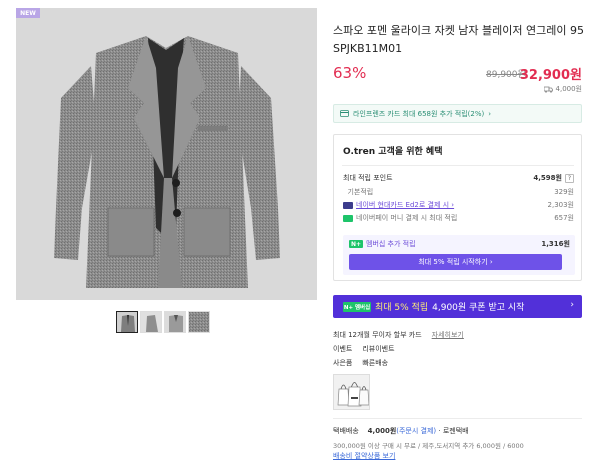 The width and height of the screenshot is (600, 472). I want to click on membership-box: N+ 멤버십 추가 적립 1,316원 최대 5% 적립 시작하기 ›, so click(459, 255).